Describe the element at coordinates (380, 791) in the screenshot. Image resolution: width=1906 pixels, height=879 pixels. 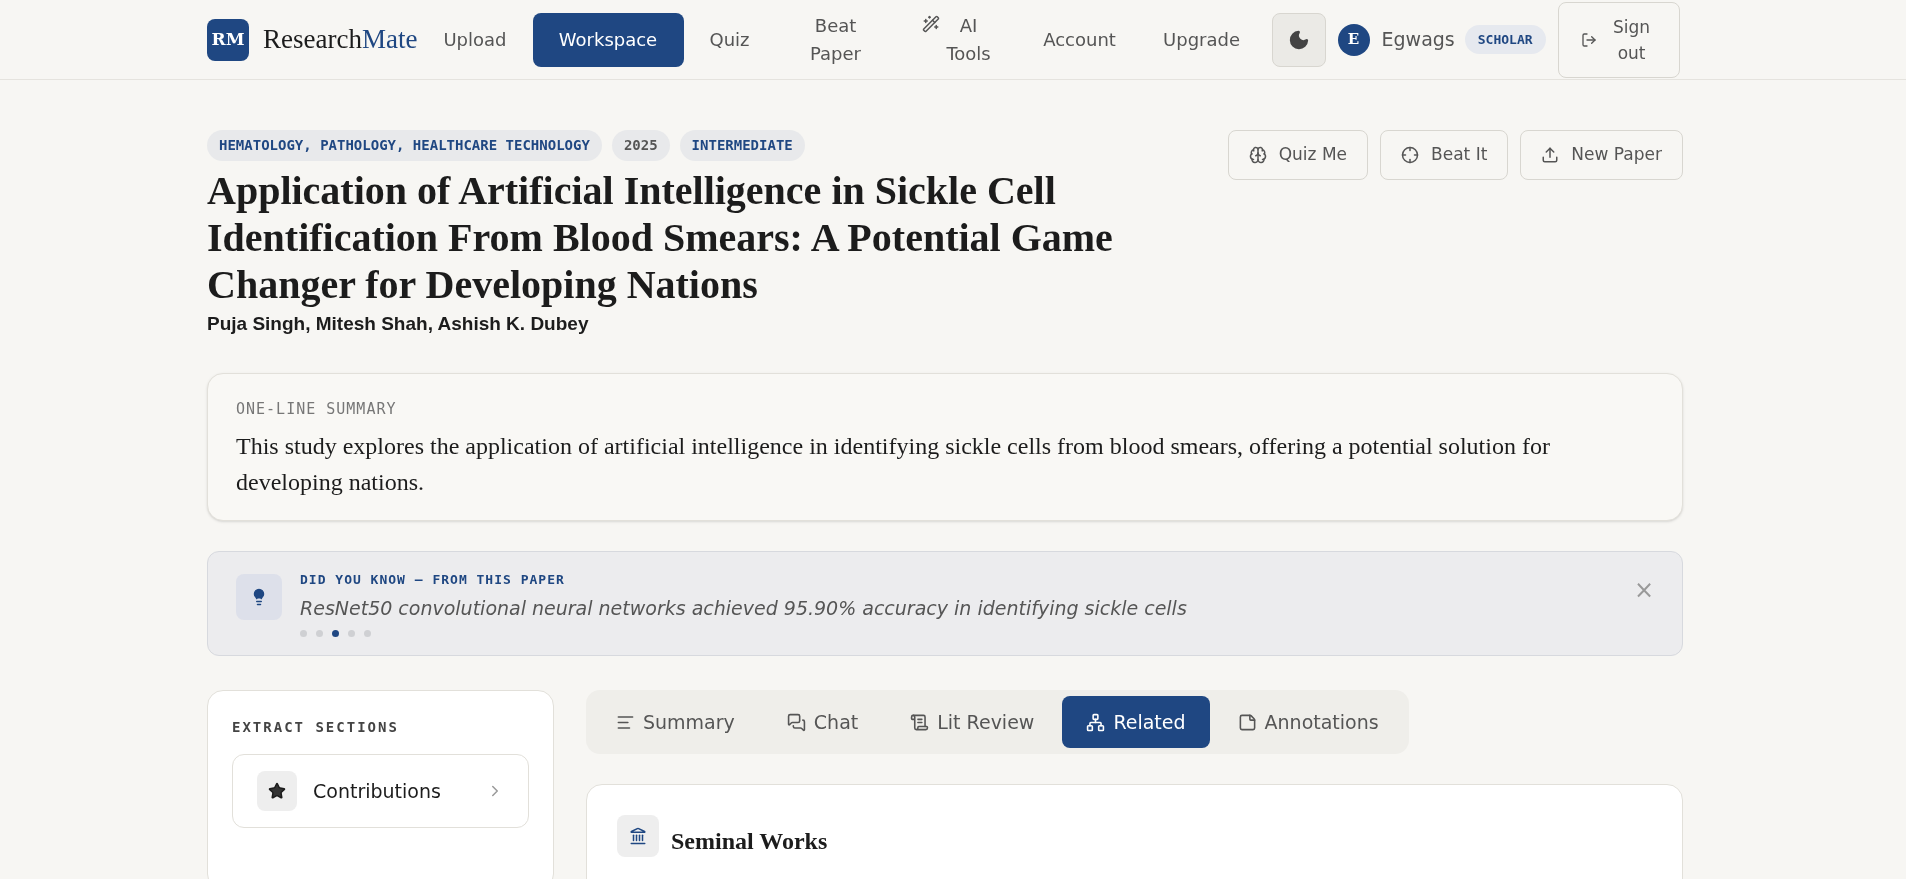
I see `section-item: Contributions` at that location.